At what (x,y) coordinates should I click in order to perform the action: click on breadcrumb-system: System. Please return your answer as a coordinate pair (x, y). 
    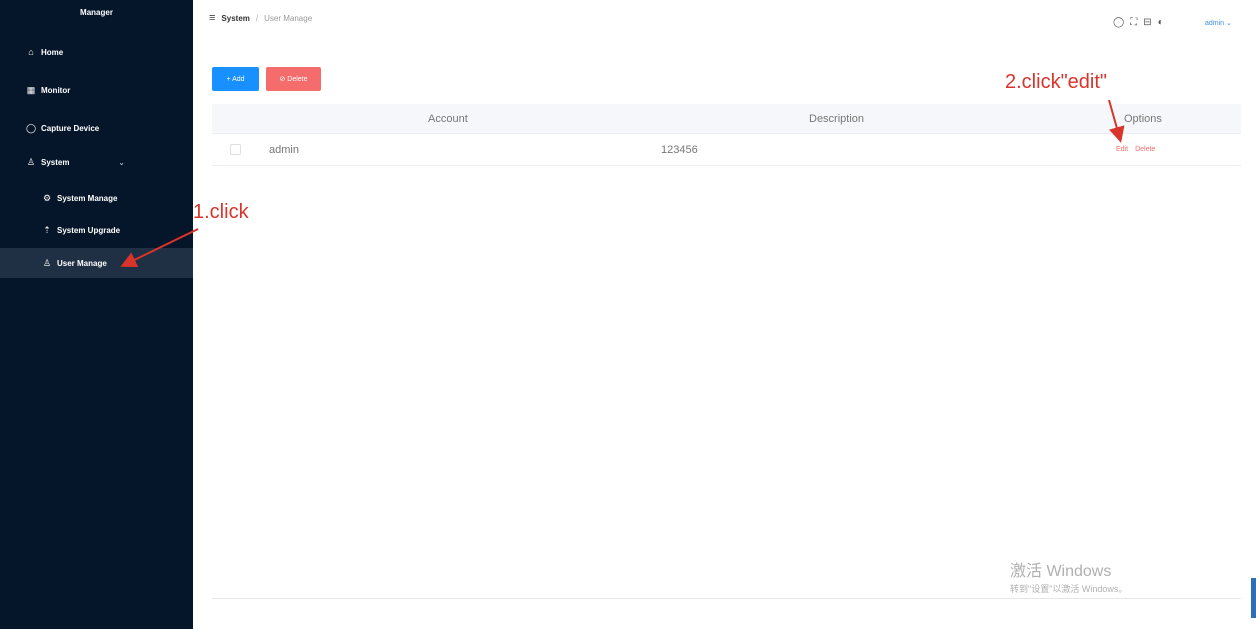
    Looking at the image, I should click on (235, 18).